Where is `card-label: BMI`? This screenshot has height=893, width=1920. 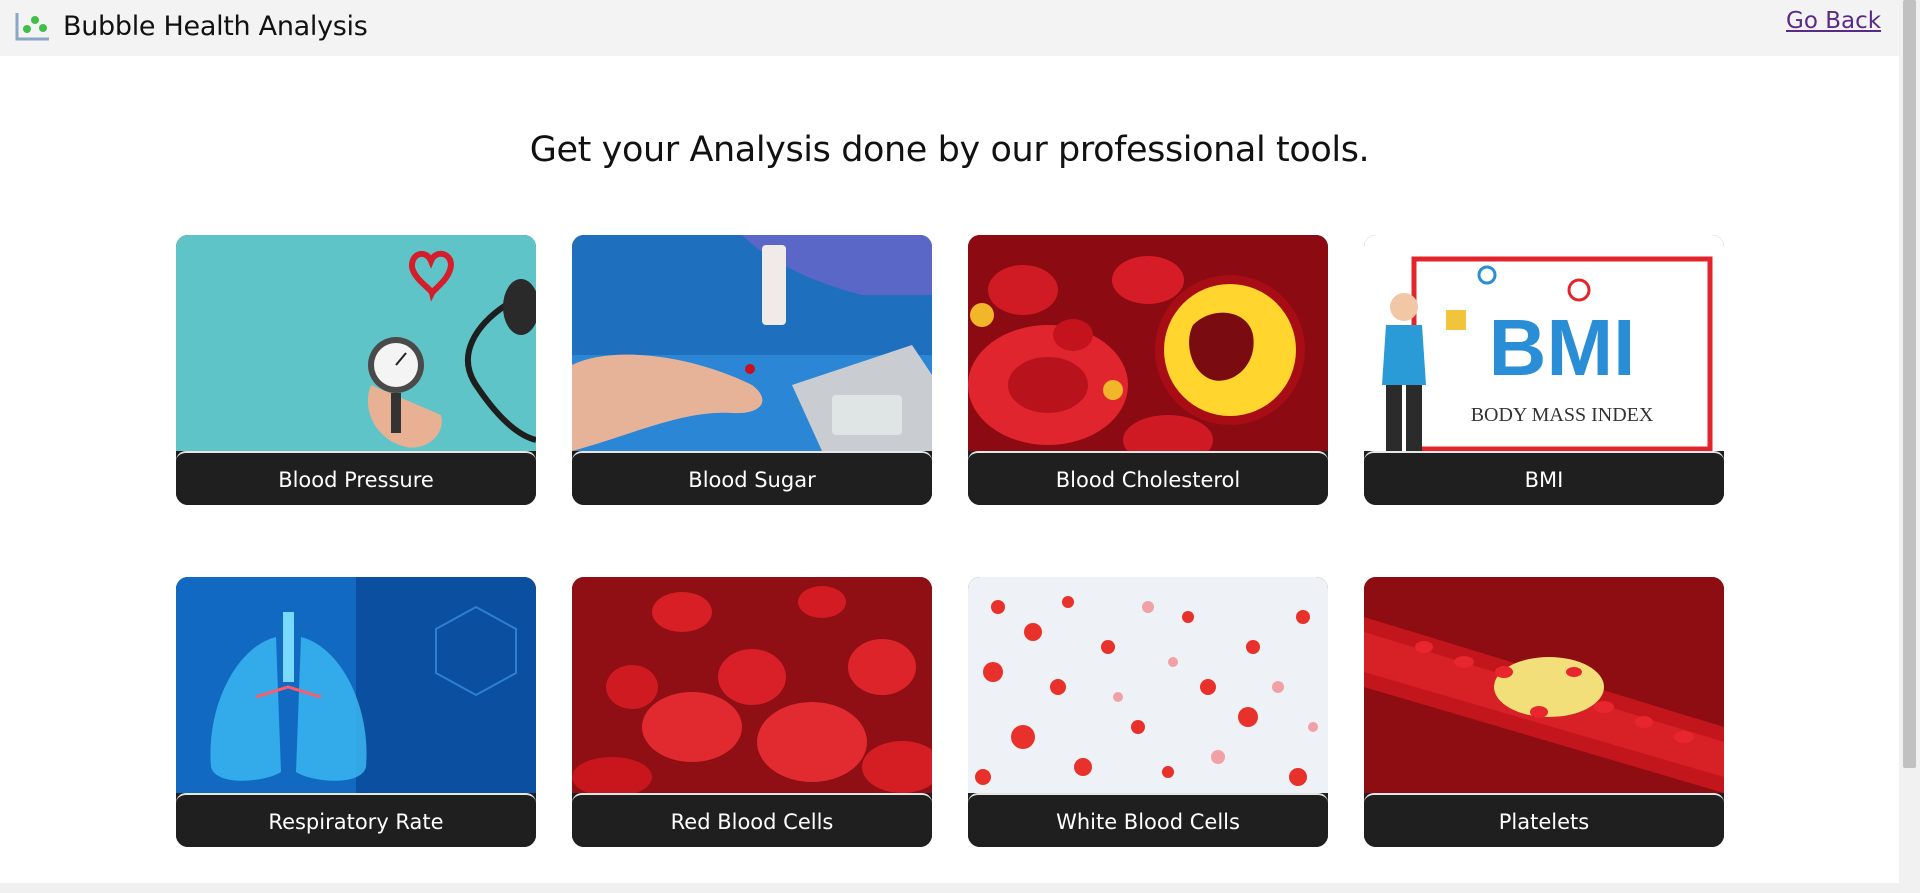
card-label: BMI is located at coordinates (1544, 478).